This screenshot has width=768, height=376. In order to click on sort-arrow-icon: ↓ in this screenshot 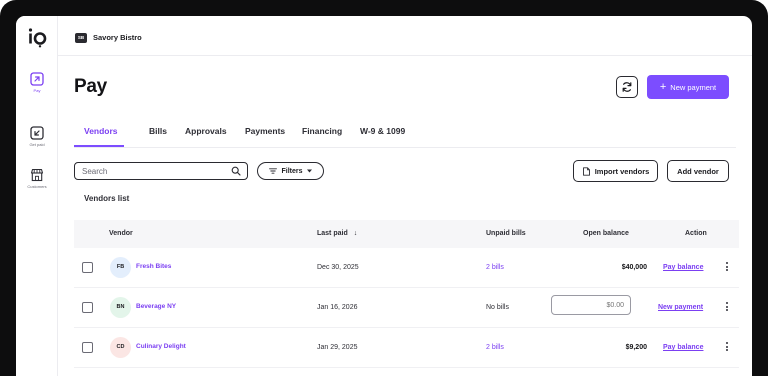, I will do `click(355, 233)`.